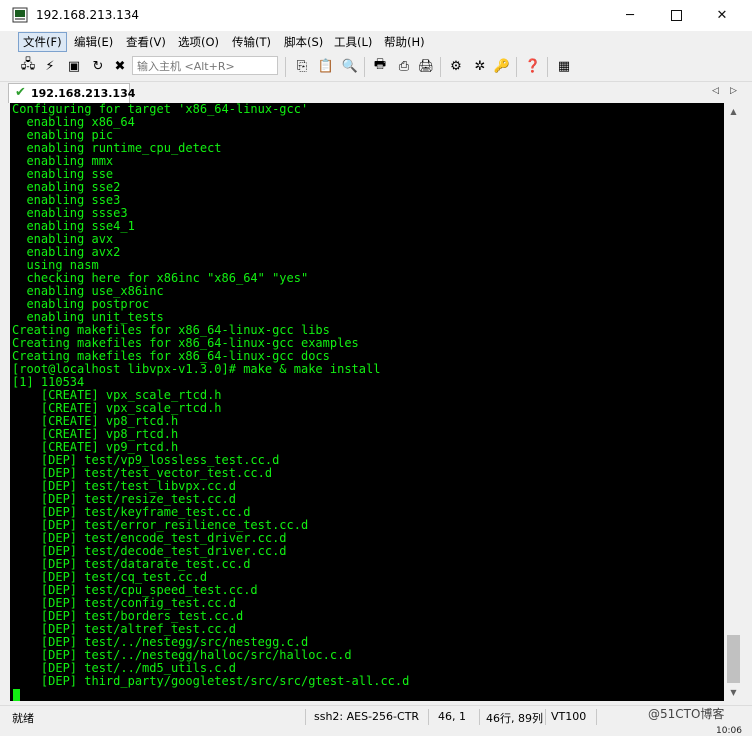 This screenshot has height=736, width=752. What do you see at coordinates (98, 66) in the screenshot?
I see `reconnect-icon: ↻` at bounding box center [98, 66].